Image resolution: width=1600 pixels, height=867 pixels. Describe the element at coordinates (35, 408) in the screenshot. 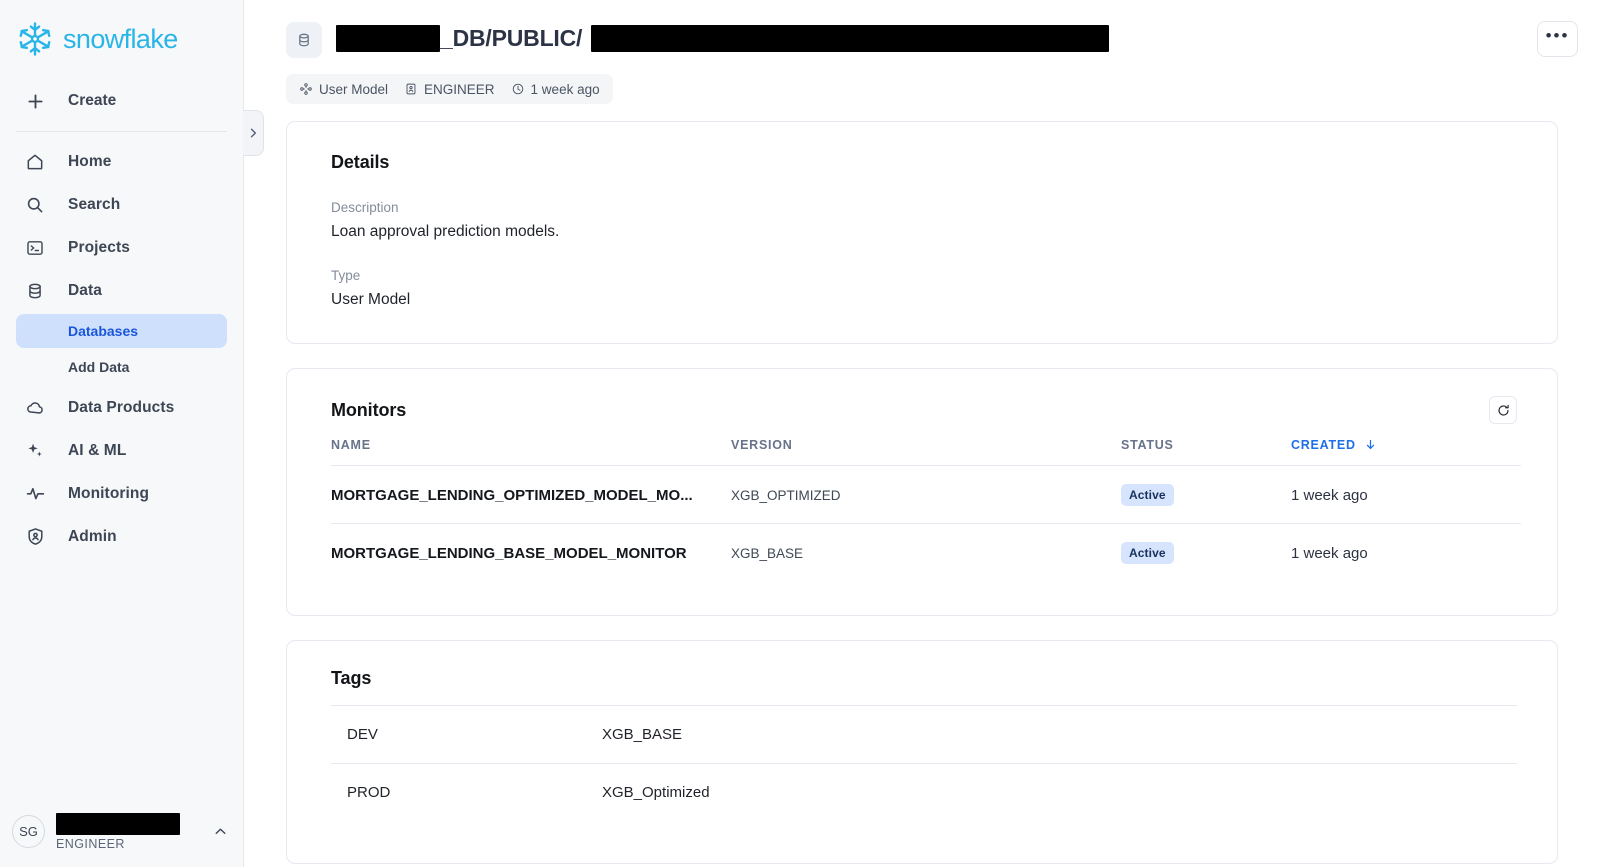

I see `cloud-icon` at that location.